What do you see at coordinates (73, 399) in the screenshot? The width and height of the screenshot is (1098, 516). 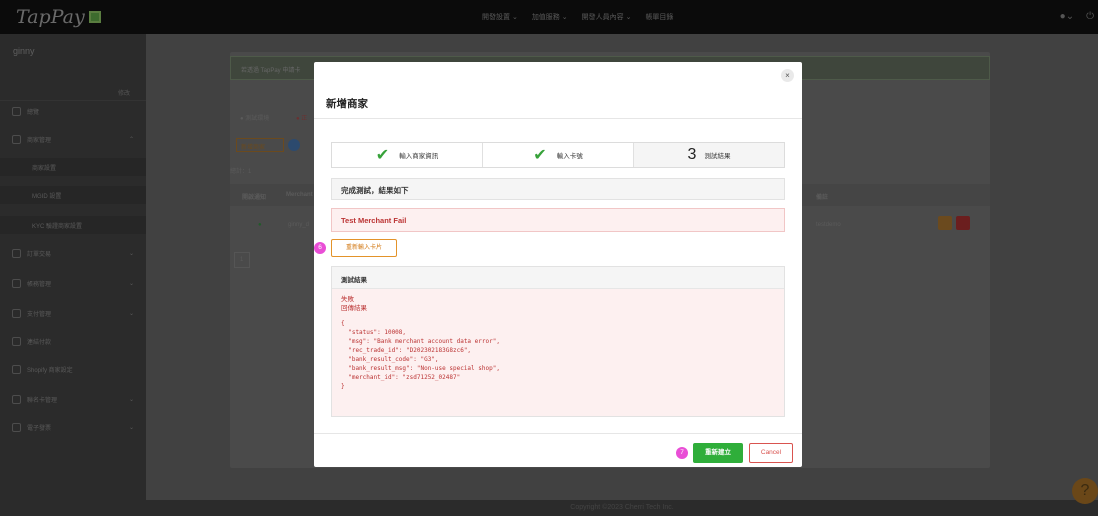 I see `sidebar-item-cobrand-card: 聯名卡管理 ⌄` at bounding box center [73, 399].